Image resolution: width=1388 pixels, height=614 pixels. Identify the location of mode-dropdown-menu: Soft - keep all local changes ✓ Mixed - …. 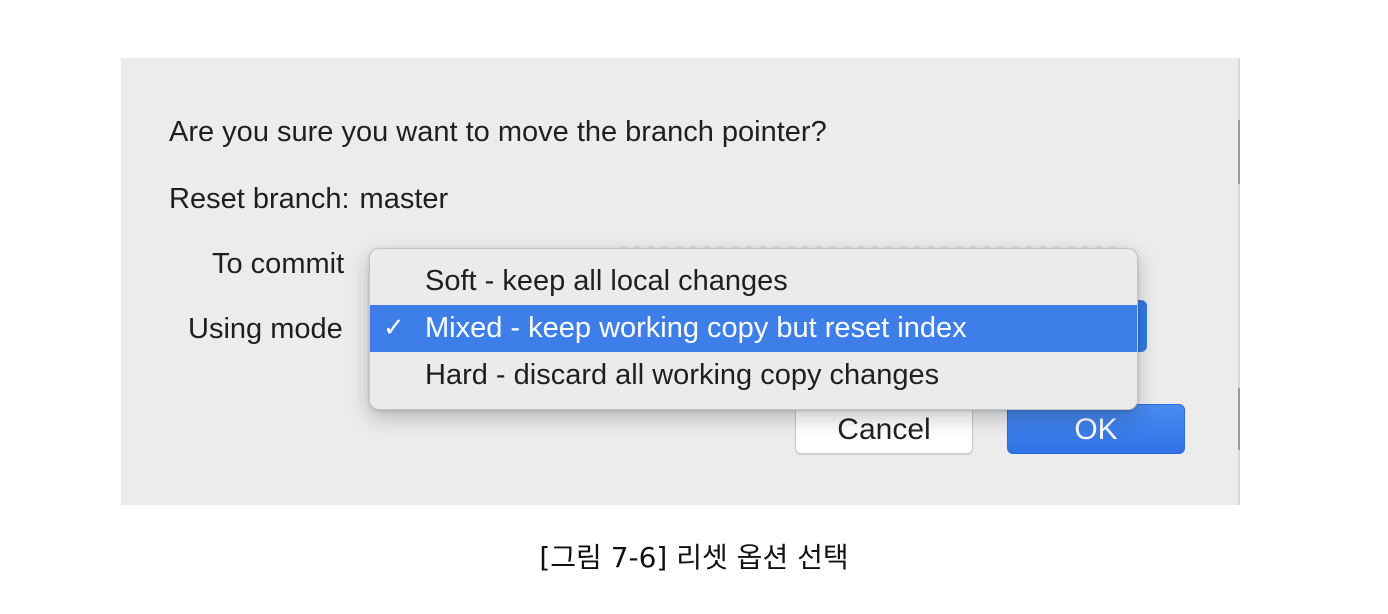
(753, 329).